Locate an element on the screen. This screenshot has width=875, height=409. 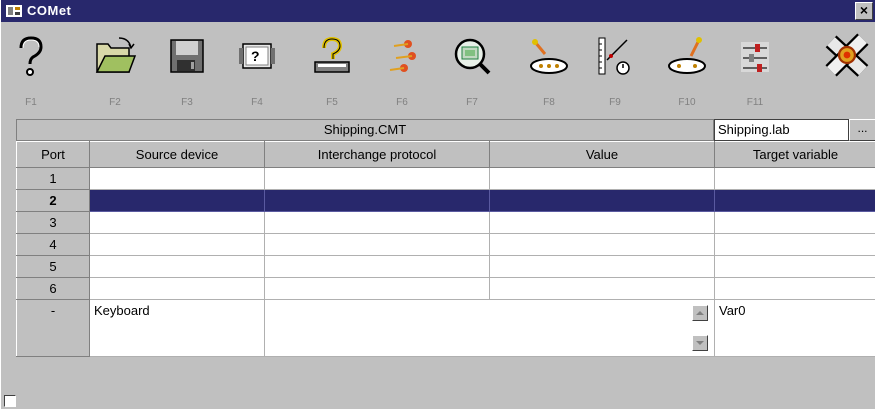
tool-open-button: F2 is located at coordinates (115, 69).